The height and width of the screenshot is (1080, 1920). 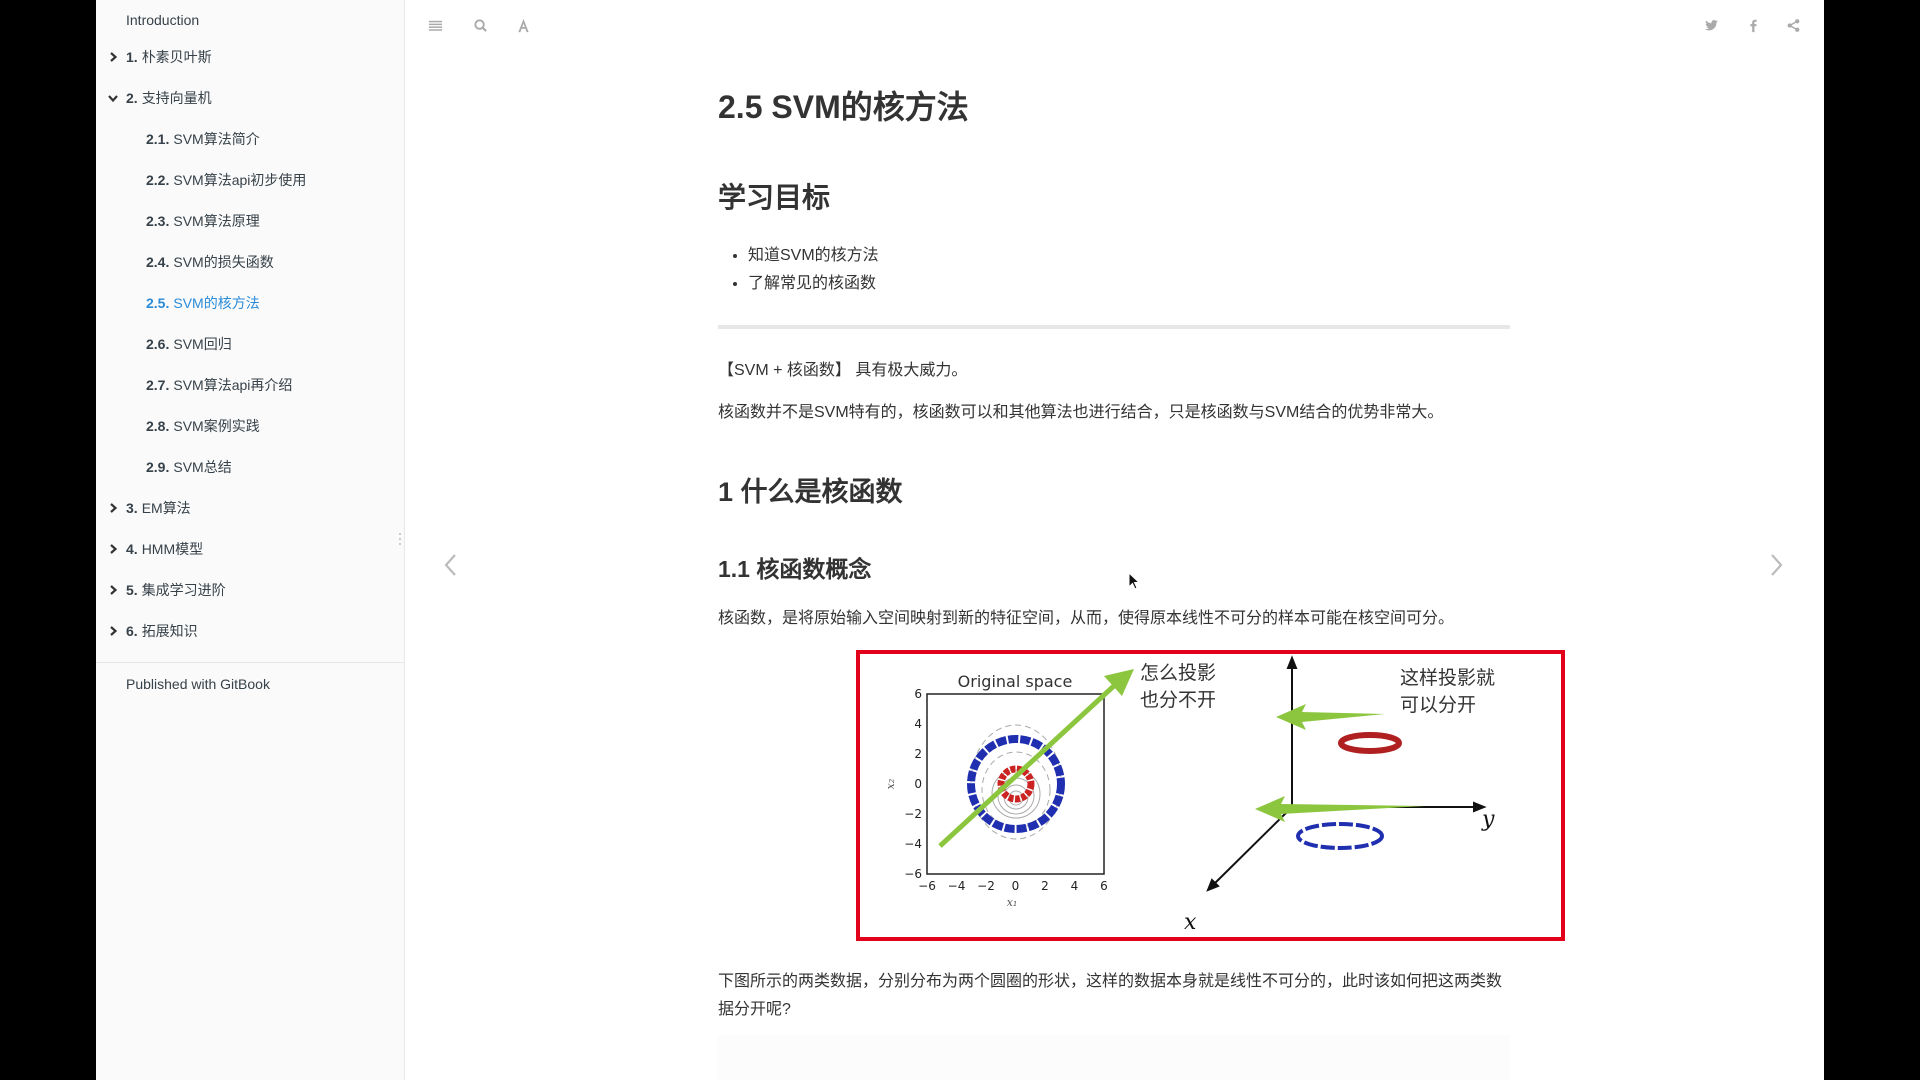 What do you see at coordinates (1447, 678) in the screenshot?
I see `annotation-right-line1: 这样投影就` at bounding box center [1447, 678].